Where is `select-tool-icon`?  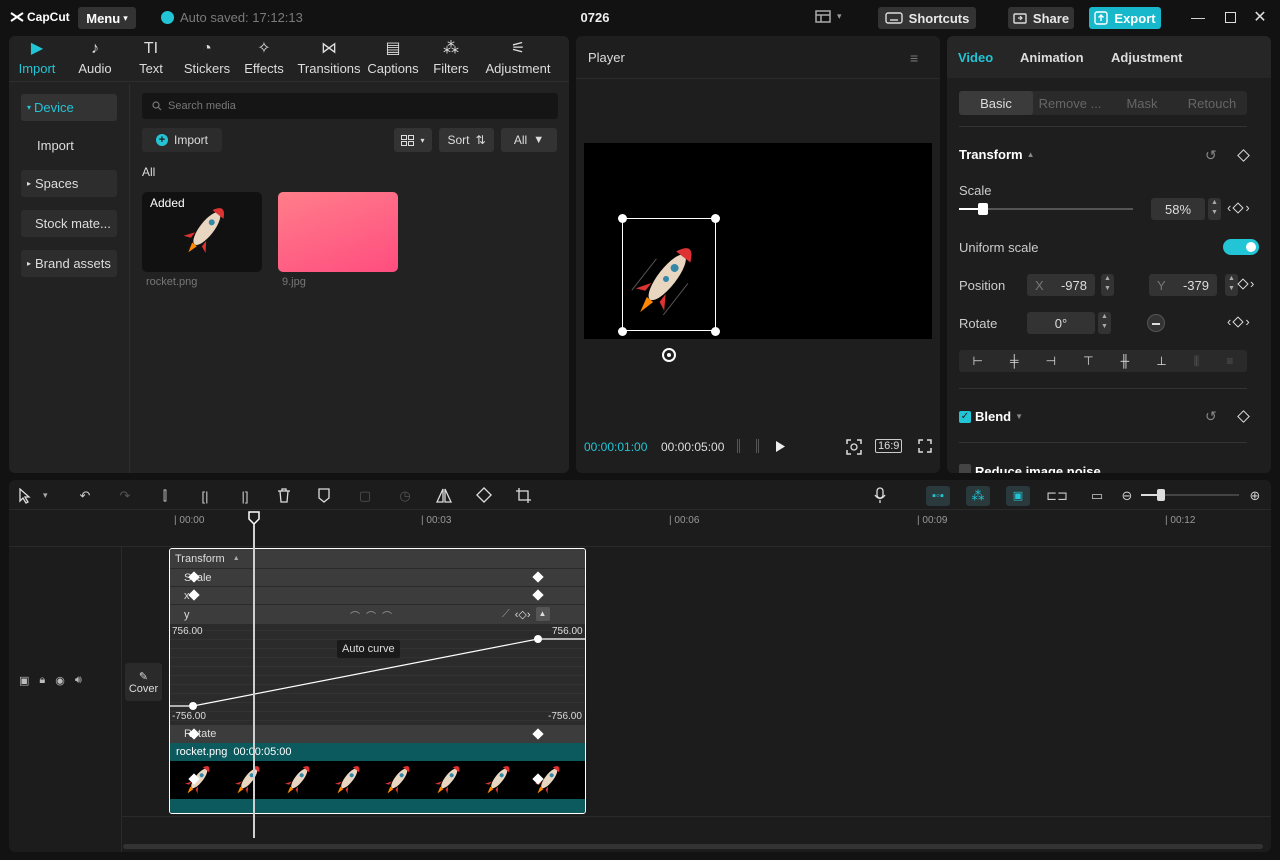 select-tool-icon is located at coordinates (25, 496).